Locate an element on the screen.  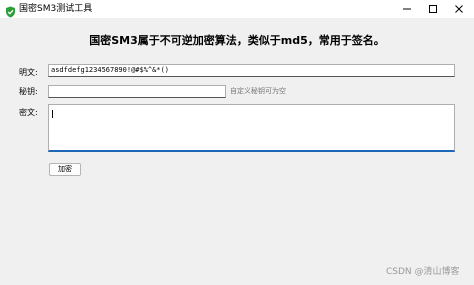
encrypt-button: 加密 is located at coordinates (65, 169).